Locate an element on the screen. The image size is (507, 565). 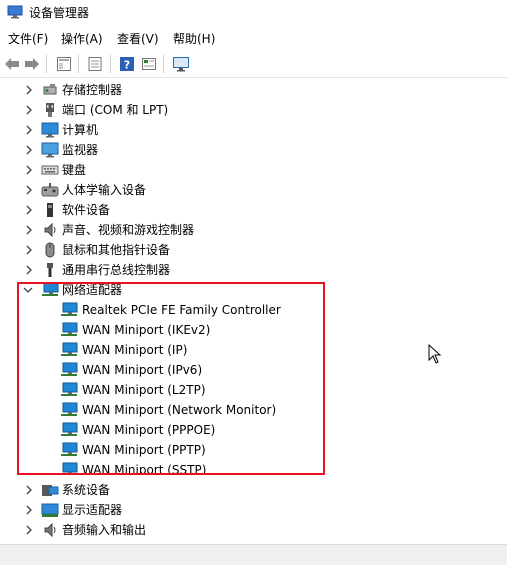
title-bar: 设备管理器 is located at coordinates (253, 13).